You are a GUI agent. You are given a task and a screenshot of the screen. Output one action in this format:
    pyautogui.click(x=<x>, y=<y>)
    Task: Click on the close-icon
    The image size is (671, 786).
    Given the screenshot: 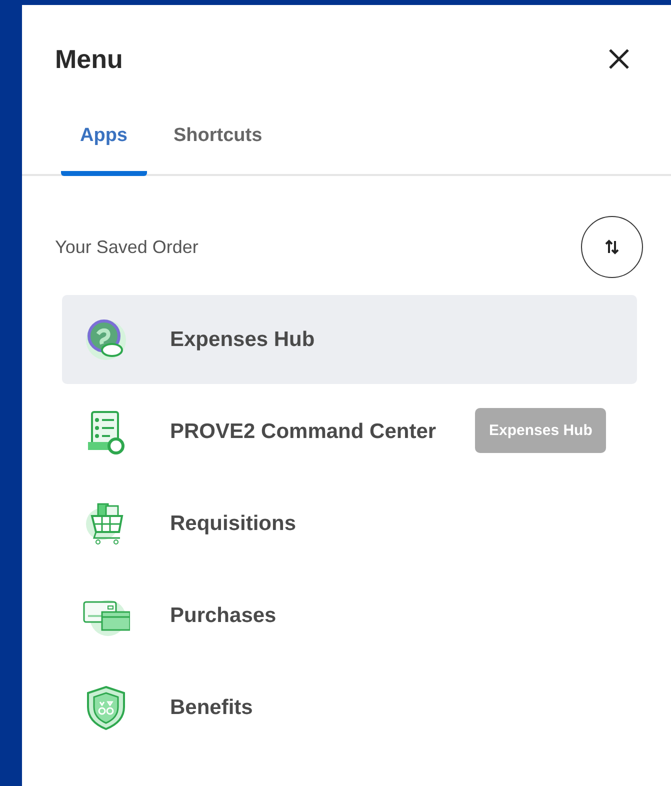 What is the action you would take?
    pyautogui.click(x=619, y=59)
    